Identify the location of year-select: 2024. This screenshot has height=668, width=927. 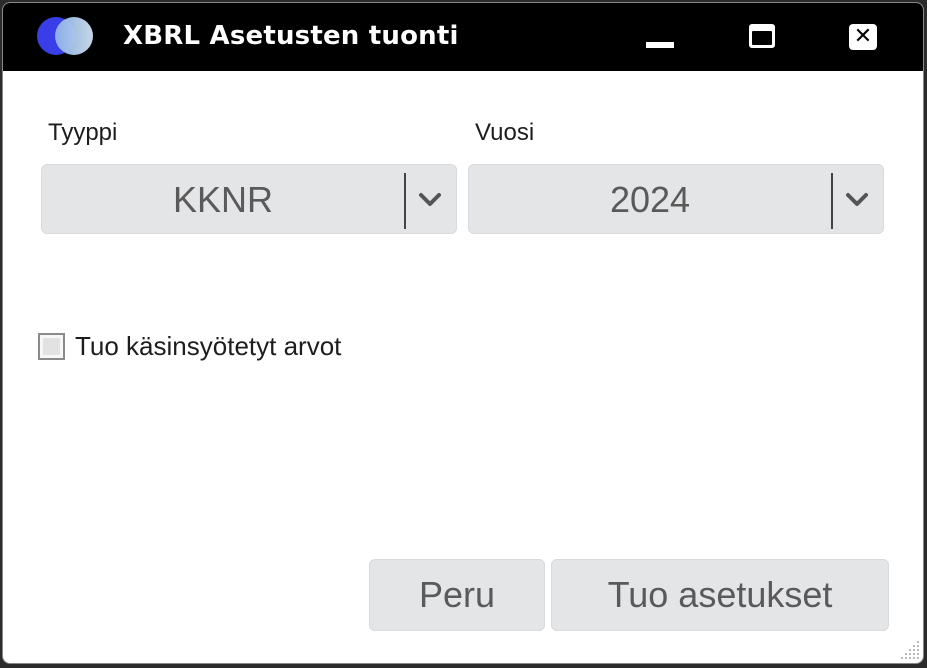
(676, 199).